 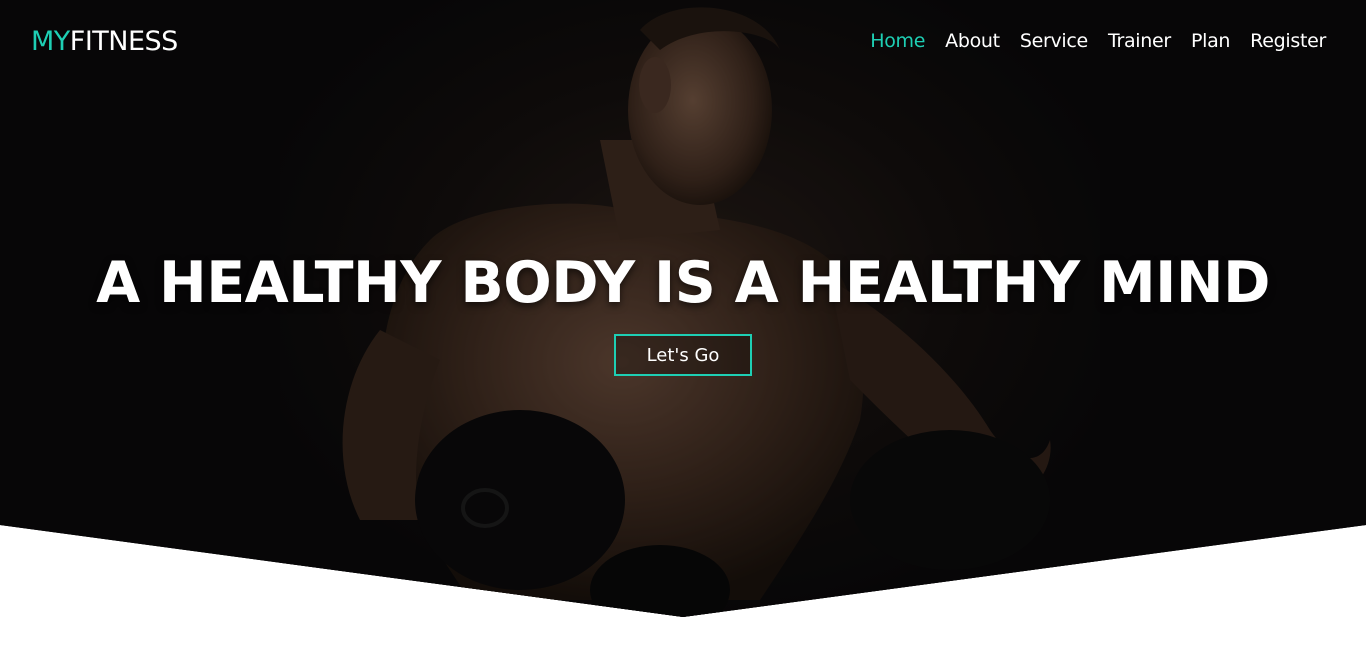 What do you see at coordinates (897, 41) in the screenshot?
I see `nav-home-link: Home` at bounding box center [897, 41].